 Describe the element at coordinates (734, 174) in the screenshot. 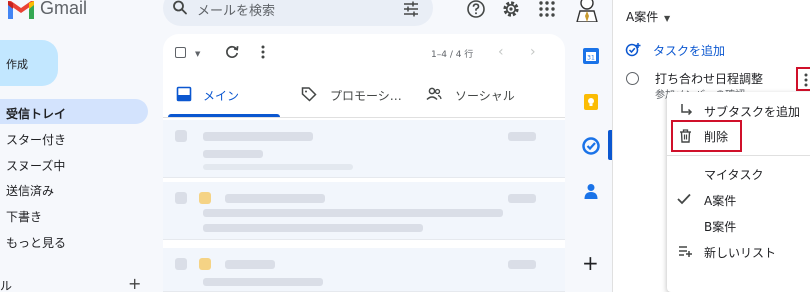

I see `menu-list-my-tasks: マイタスク` at that location.